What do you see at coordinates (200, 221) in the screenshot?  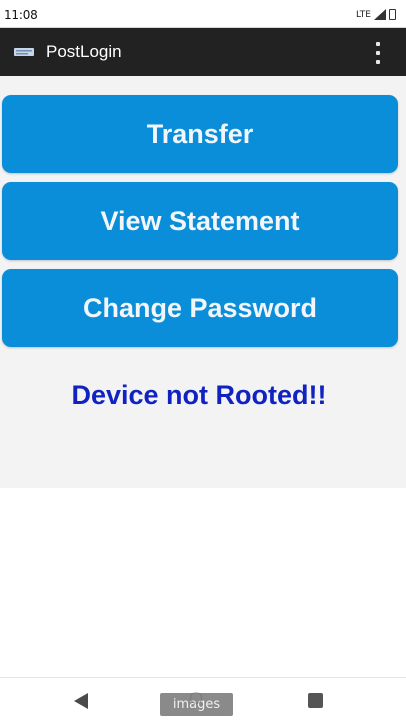 I see `view-statement-button: View Statement` at bounding box center [200, 221].